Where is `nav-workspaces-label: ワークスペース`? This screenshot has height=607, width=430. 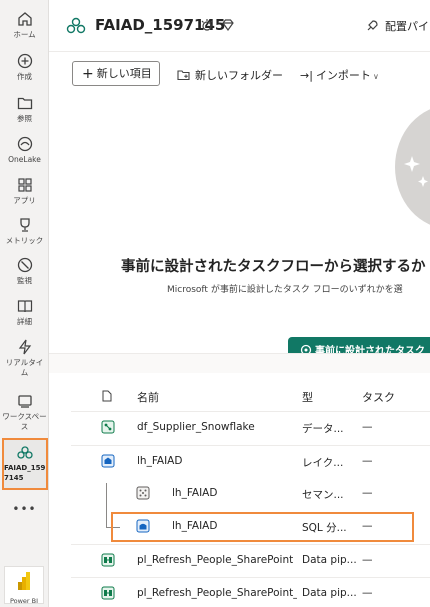 nav-workspaces-label: ワークスペース is located at coordinates (24, 421).